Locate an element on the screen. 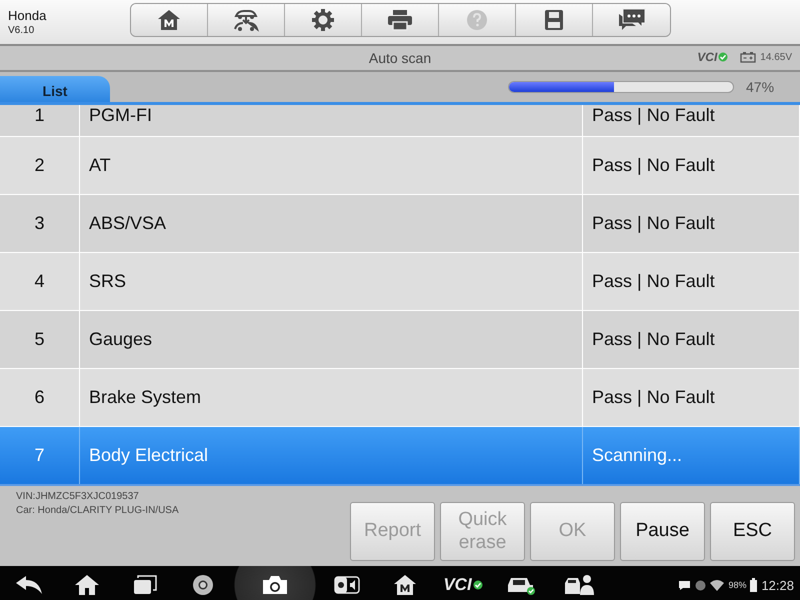  system-row: 2 AT Pass | No Fault is located at coordinates (400, 166).